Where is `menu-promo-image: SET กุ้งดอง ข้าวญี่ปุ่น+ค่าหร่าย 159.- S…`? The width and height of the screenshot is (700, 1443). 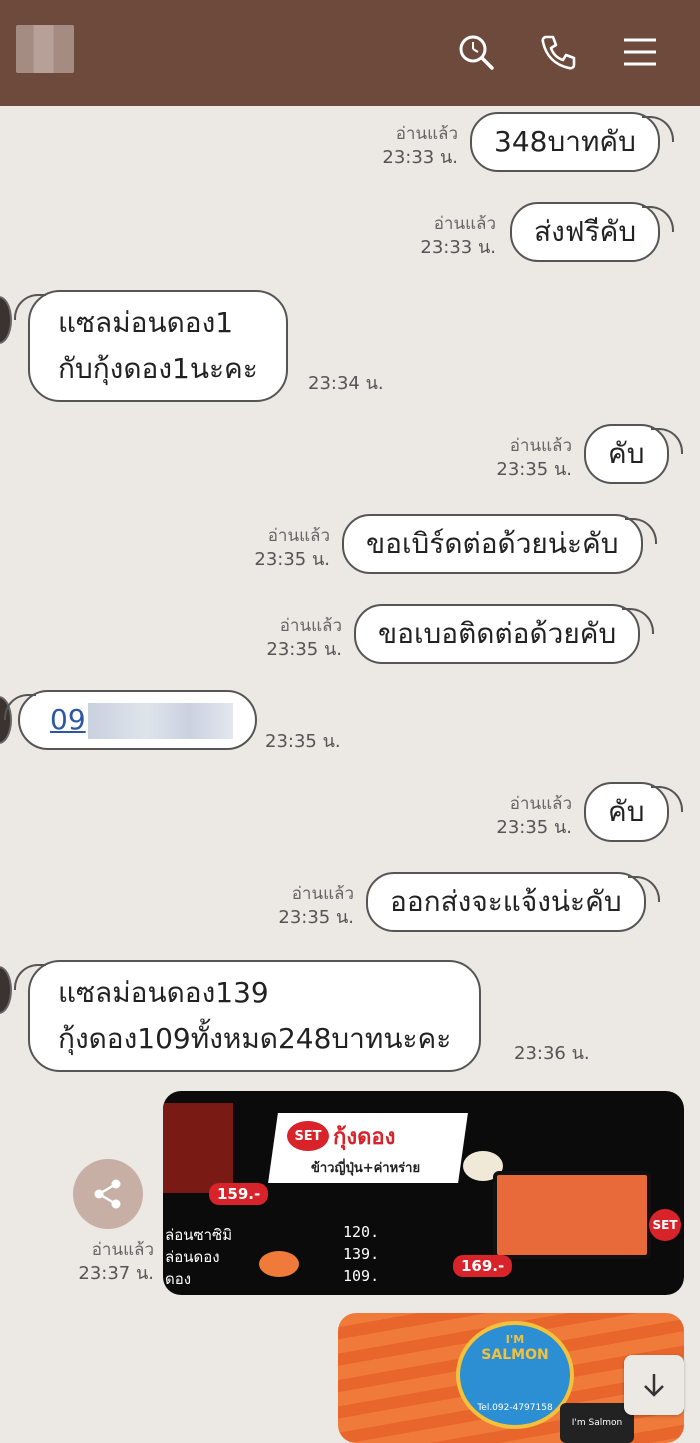
menu-promo-image: SET กุ้งดอง ข้าวญี่ปุ่น+ค่าหร่าย 159.- S… is located at coordinates (423, 1193).